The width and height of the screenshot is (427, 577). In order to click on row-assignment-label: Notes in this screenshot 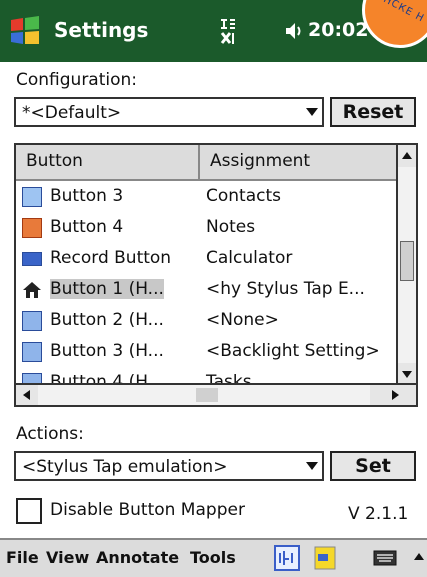, I will do `click(231, 227)`.